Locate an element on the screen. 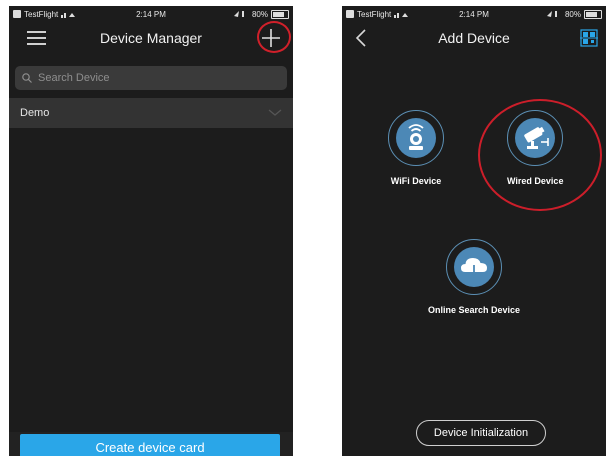 Image resolution: width=607 pixels, height=459 pixels. cloud-download-icon is located at coordinates (474, 267).